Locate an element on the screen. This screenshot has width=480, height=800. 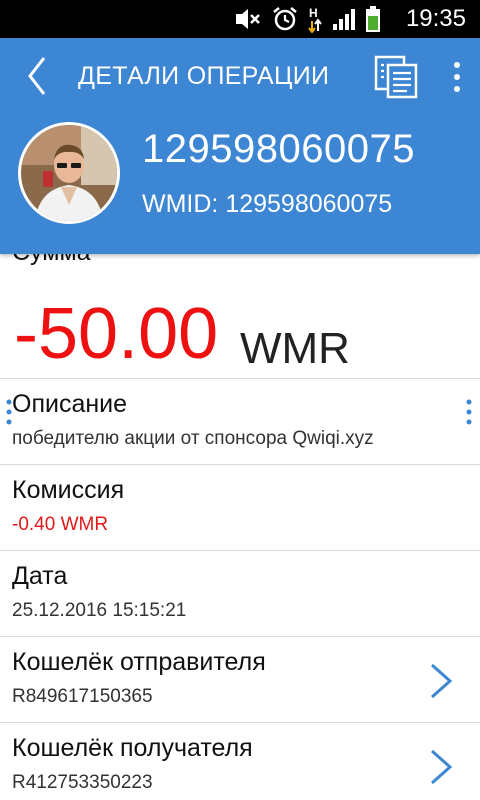
avatar is located at coordinates (69, 173).